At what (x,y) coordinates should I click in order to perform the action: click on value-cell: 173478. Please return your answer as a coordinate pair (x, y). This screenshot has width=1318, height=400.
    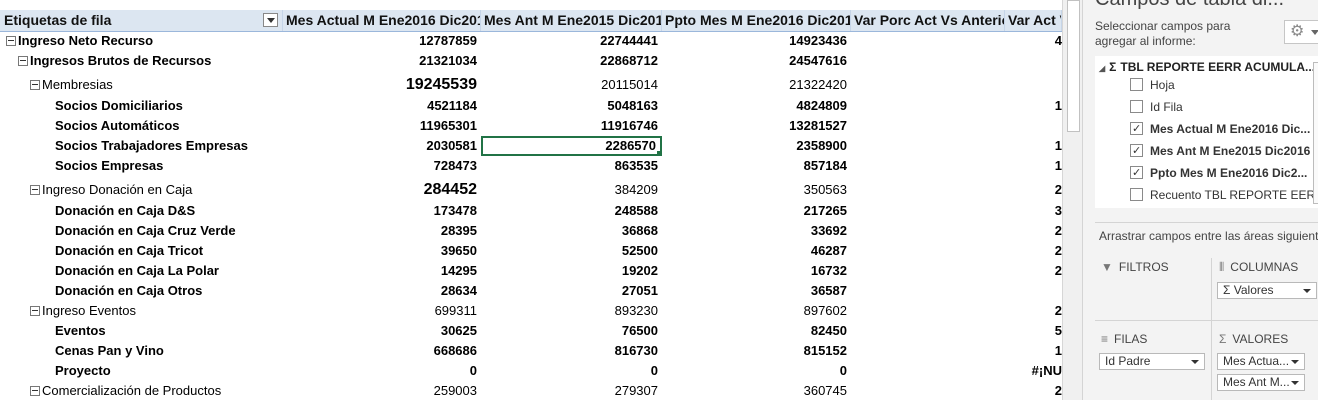
    Looking at the image, I should click on (382, 211).